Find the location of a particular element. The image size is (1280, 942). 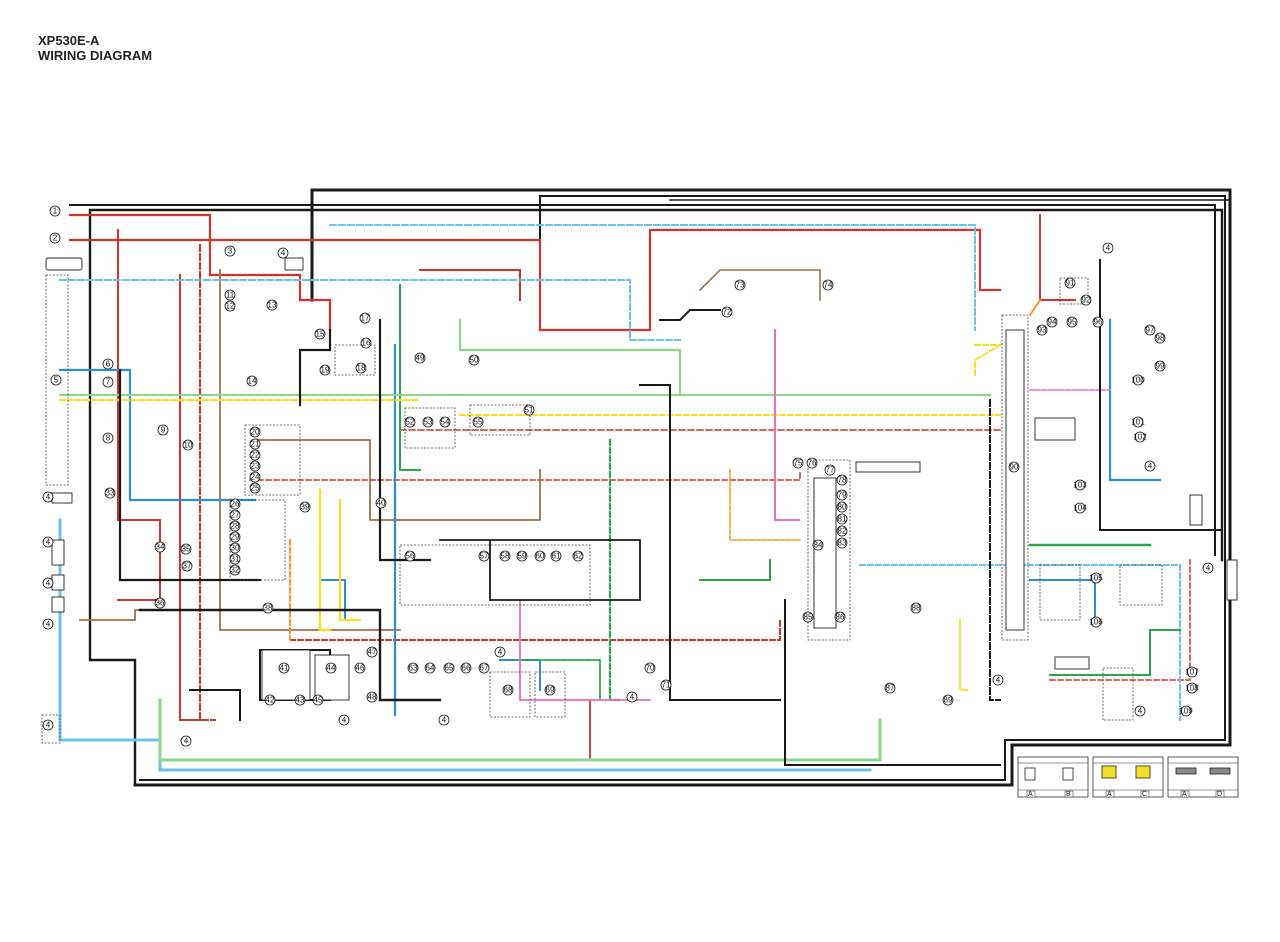

callout-number: 6 is located at coordinates (108, 364).